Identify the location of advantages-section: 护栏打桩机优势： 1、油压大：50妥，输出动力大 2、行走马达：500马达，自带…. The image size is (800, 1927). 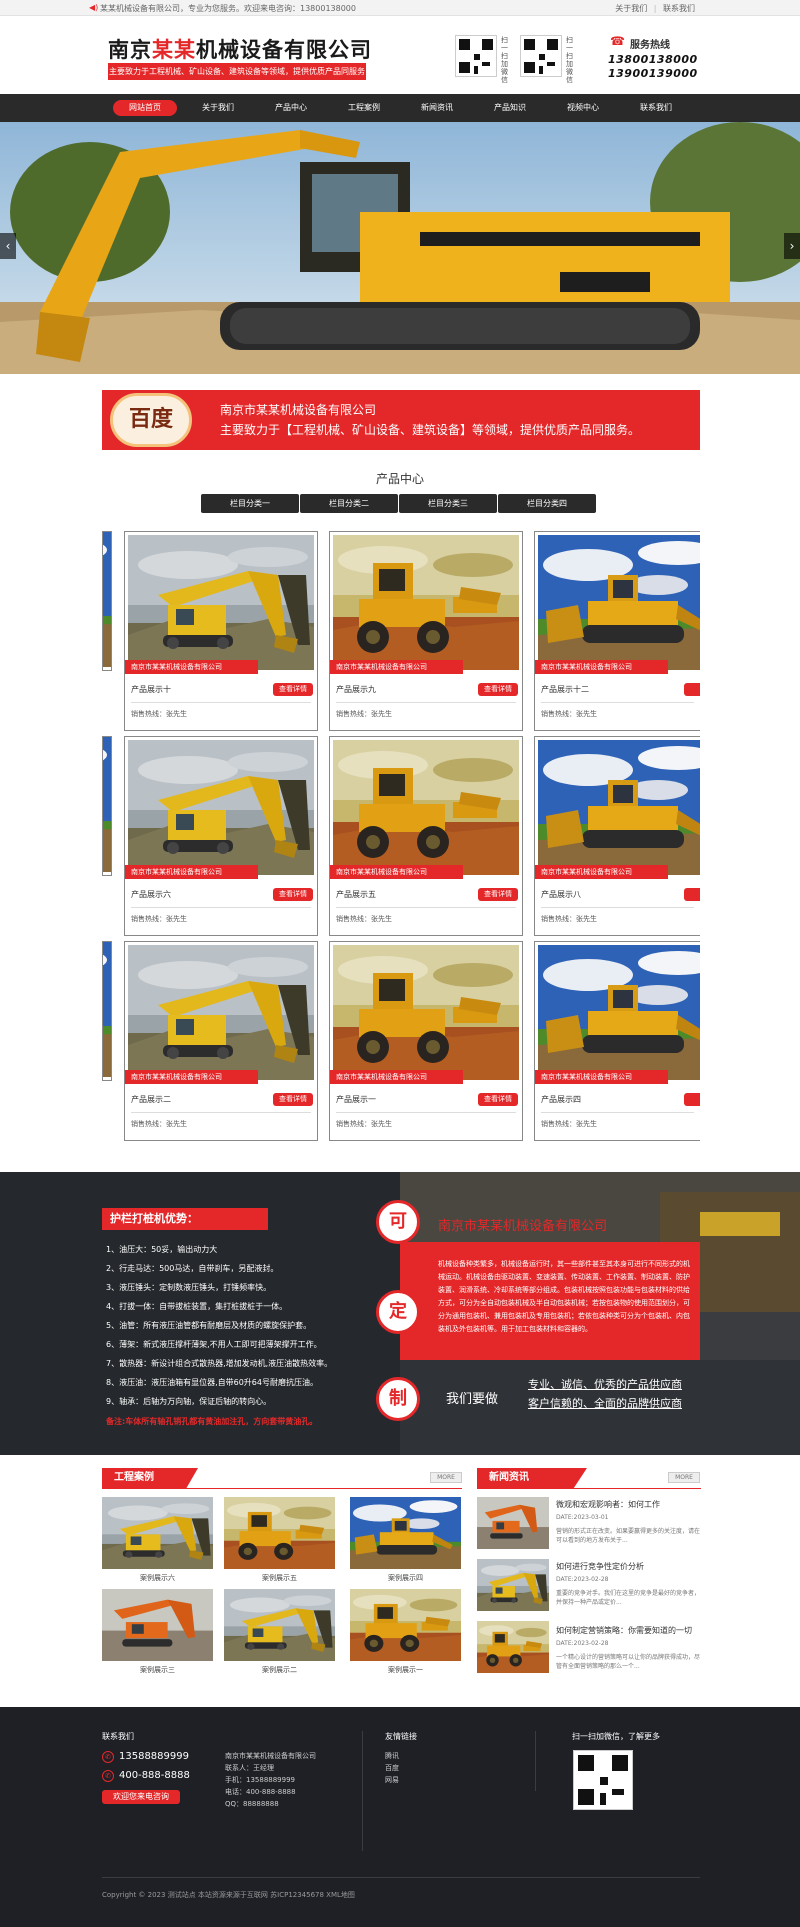
(400, 1313).